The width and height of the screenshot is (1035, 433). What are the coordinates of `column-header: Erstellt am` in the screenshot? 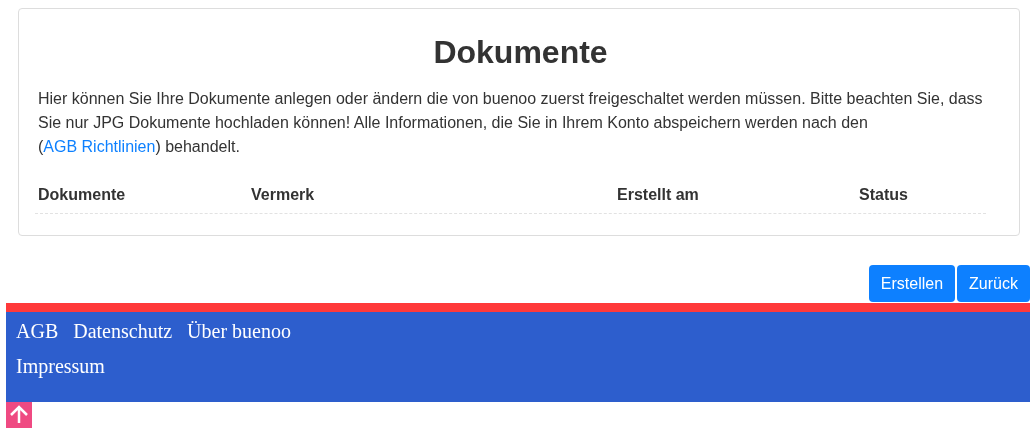 It's located at (658, 195).